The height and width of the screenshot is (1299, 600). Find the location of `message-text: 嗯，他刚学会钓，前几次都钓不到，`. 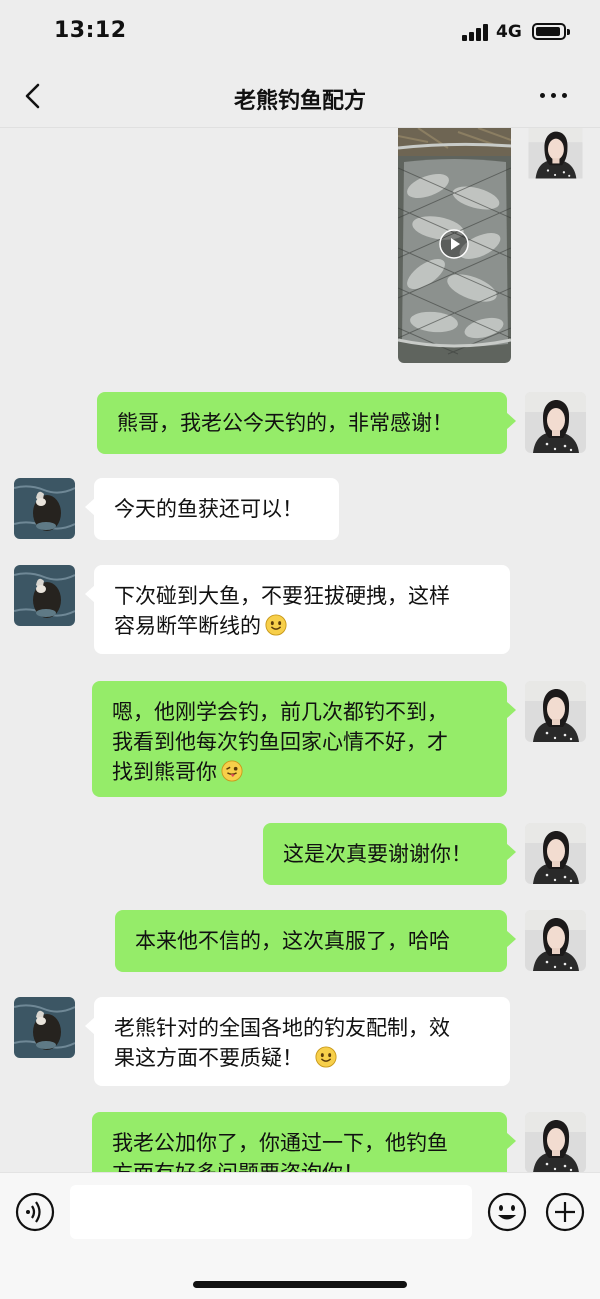

message-text: 嗯，他刚学会钓，前几次都钓不到， is located at coordinates (280, 712).